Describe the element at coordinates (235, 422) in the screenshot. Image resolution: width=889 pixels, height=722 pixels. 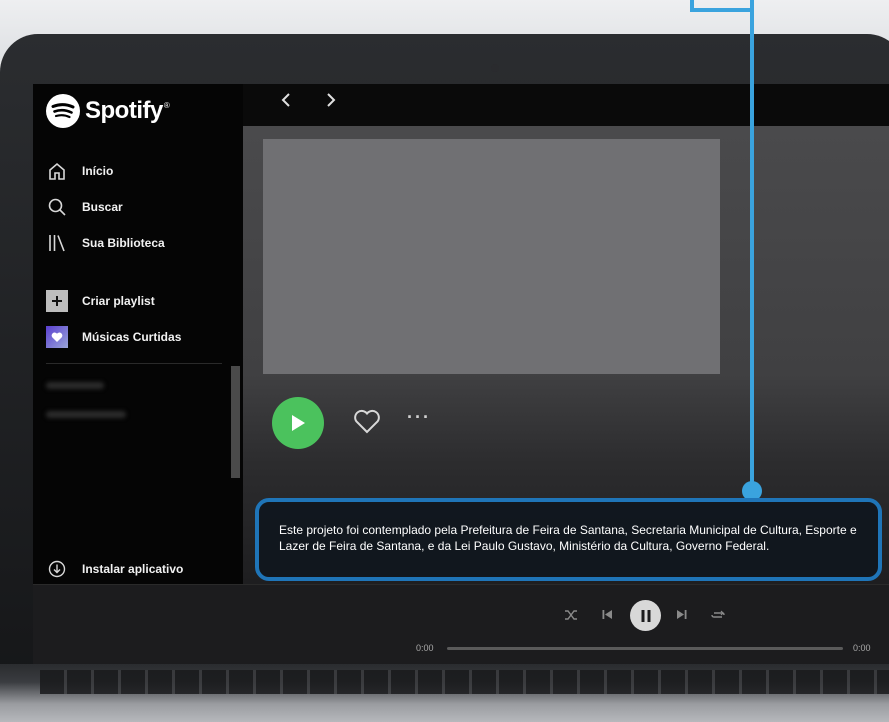
I see `sidebar-scrollbar` at that location.